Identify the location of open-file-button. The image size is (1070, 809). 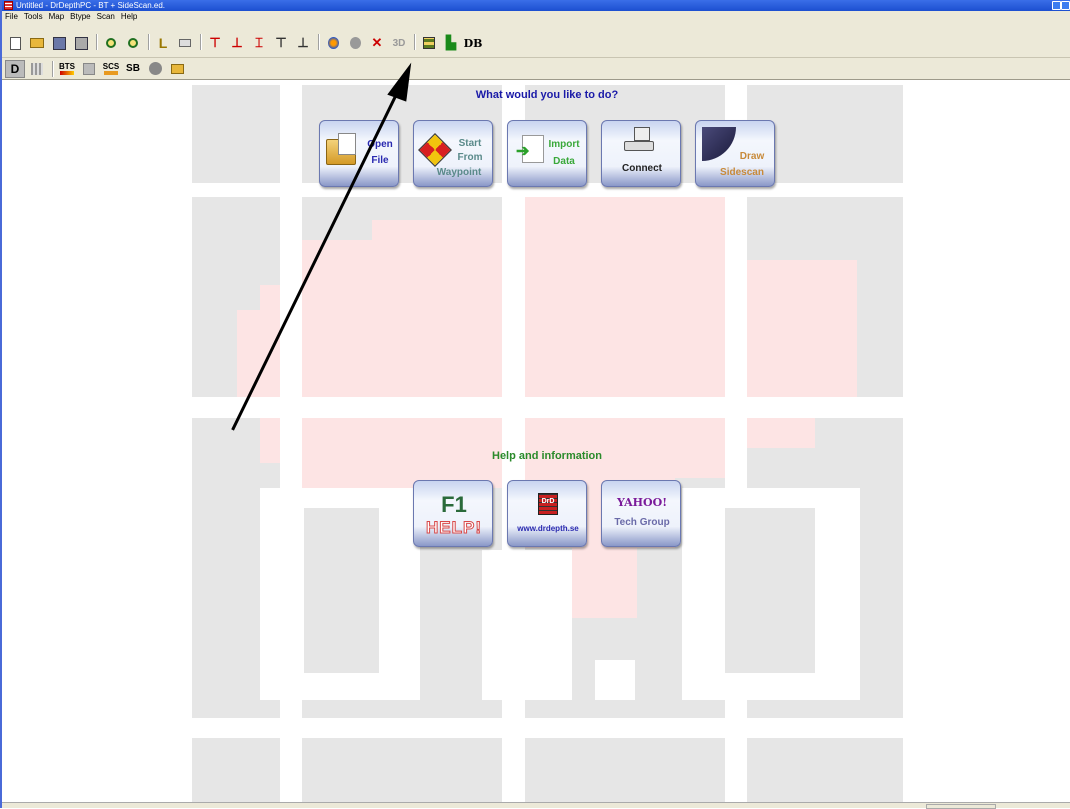
(37, 43).